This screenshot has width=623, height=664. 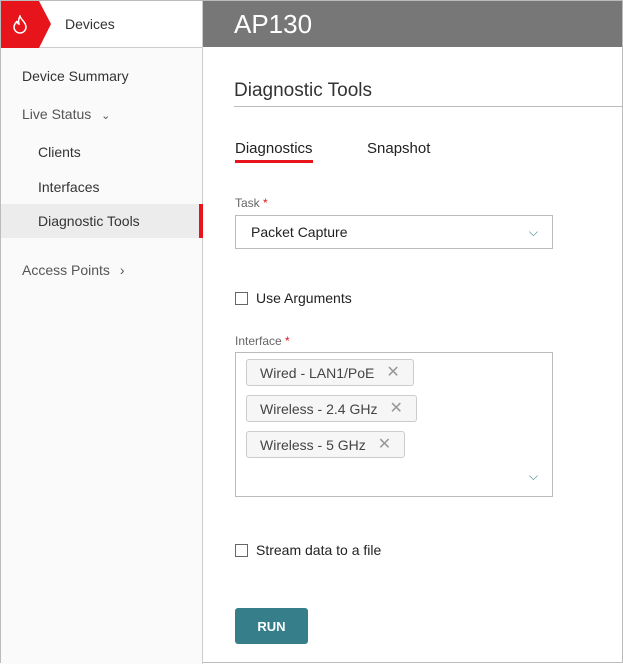 What do you see at coordinates (326, 444) in the screenshot?
I see `interface-chip: Wireless - 5 GHz ✕` at bounding box center [326, 444].